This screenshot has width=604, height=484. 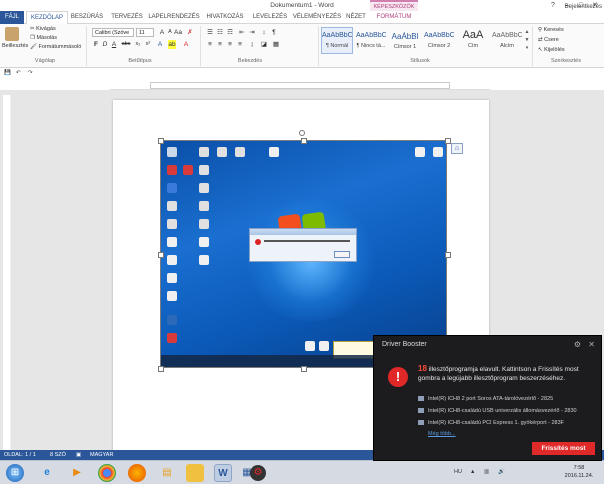 I want to click on text-effects-button: A, so click(x=160, y=44).